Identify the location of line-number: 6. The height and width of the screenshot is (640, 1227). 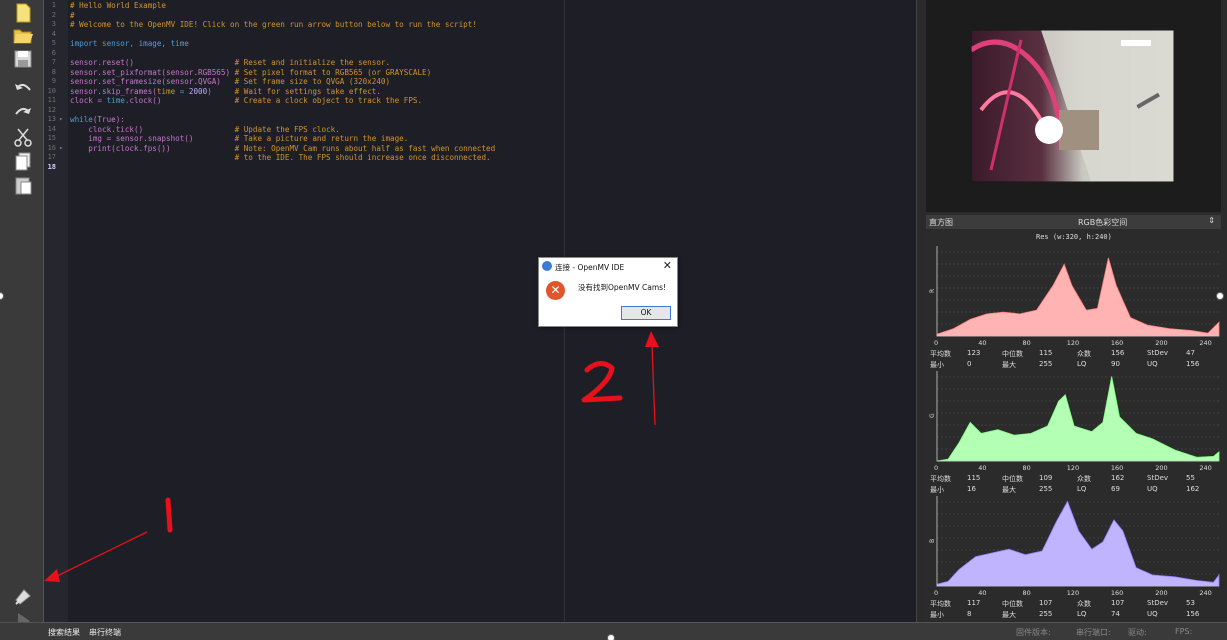
(53, 52).